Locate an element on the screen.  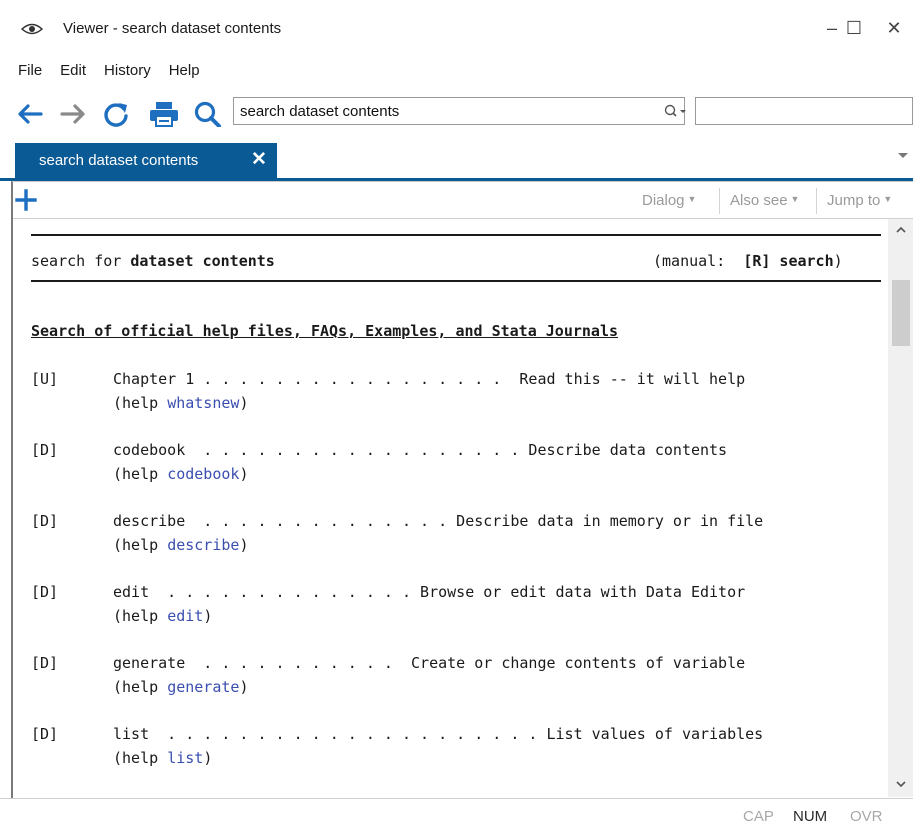
manual-suffix: ) is located at coordinates (838, 261).